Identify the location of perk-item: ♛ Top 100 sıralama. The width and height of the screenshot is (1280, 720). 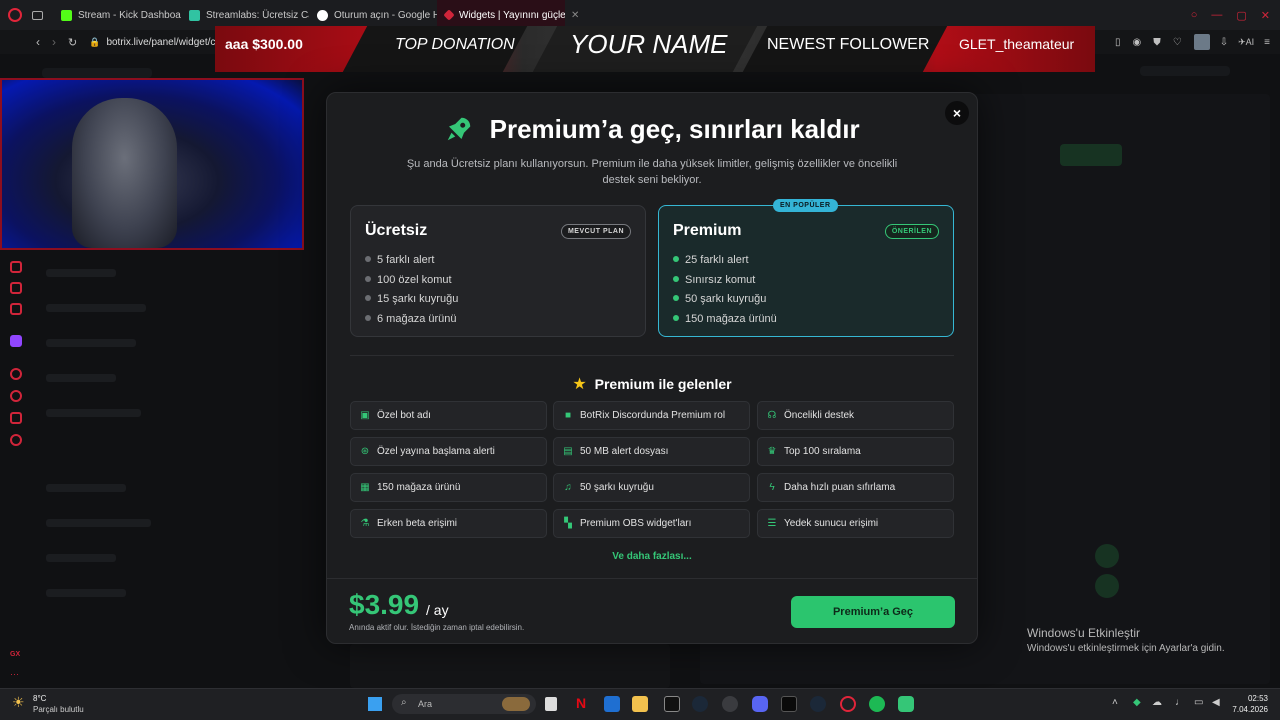
(855, 451).